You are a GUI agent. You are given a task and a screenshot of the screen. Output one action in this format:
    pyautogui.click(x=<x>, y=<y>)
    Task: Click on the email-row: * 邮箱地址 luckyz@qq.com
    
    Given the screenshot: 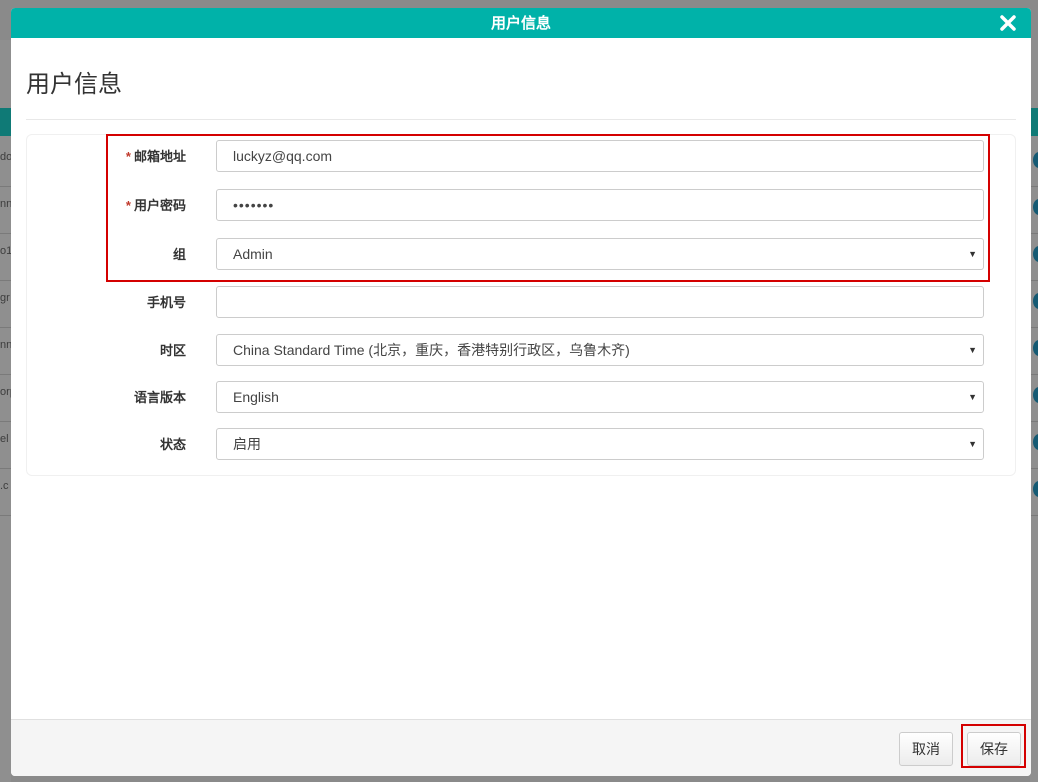 What is the action you would take?
    pyautogui.click(x=511, y=157)
    